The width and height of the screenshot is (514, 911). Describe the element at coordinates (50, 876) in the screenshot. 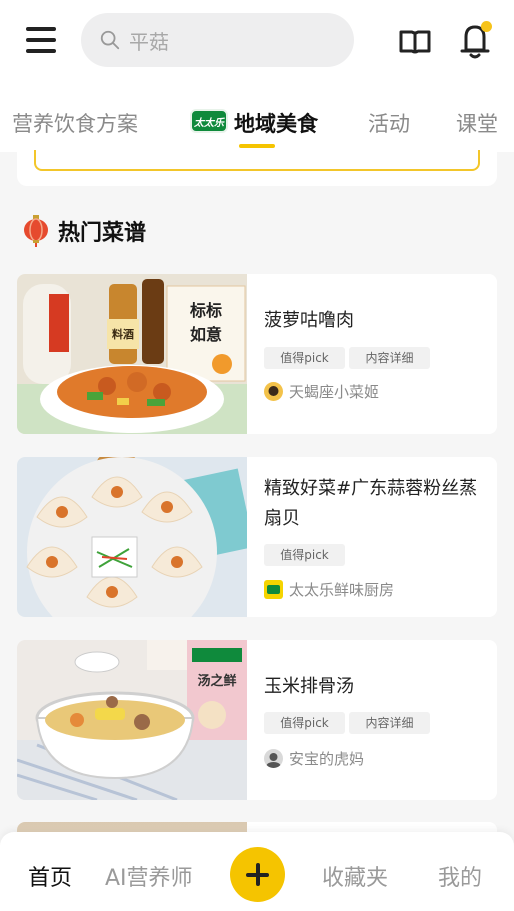

I see `nav-home: 首页` at that location.